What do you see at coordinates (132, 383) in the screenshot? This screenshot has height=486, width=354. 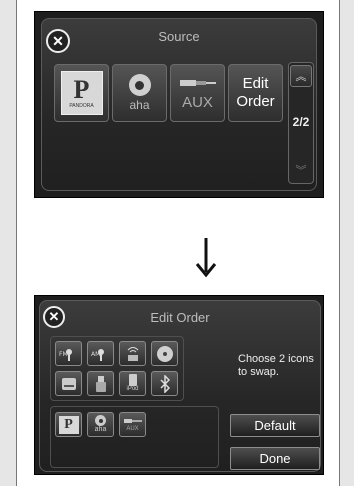 I see `ipod-icon: iPod` at bounding box center [132, 383].